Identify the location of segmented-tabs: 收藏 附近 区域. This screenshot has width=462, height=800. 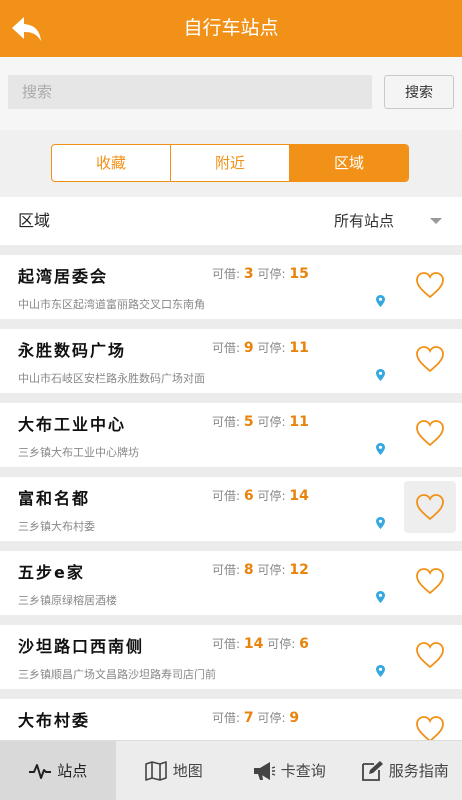
(230, 163).